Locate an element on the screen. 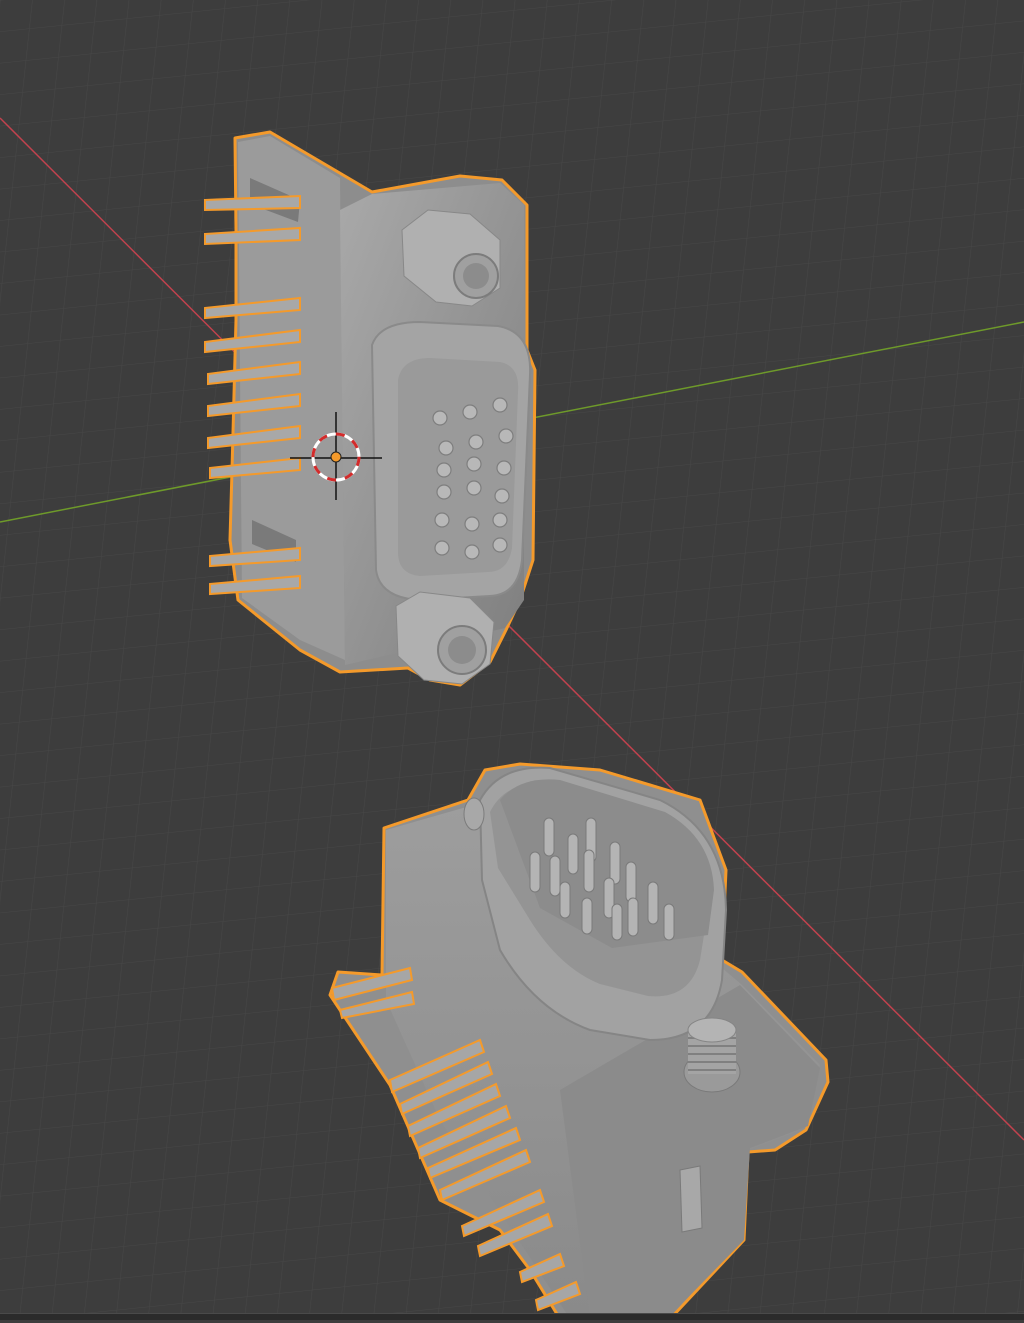  threaded-standoff is located at coordinates (712, 1055).